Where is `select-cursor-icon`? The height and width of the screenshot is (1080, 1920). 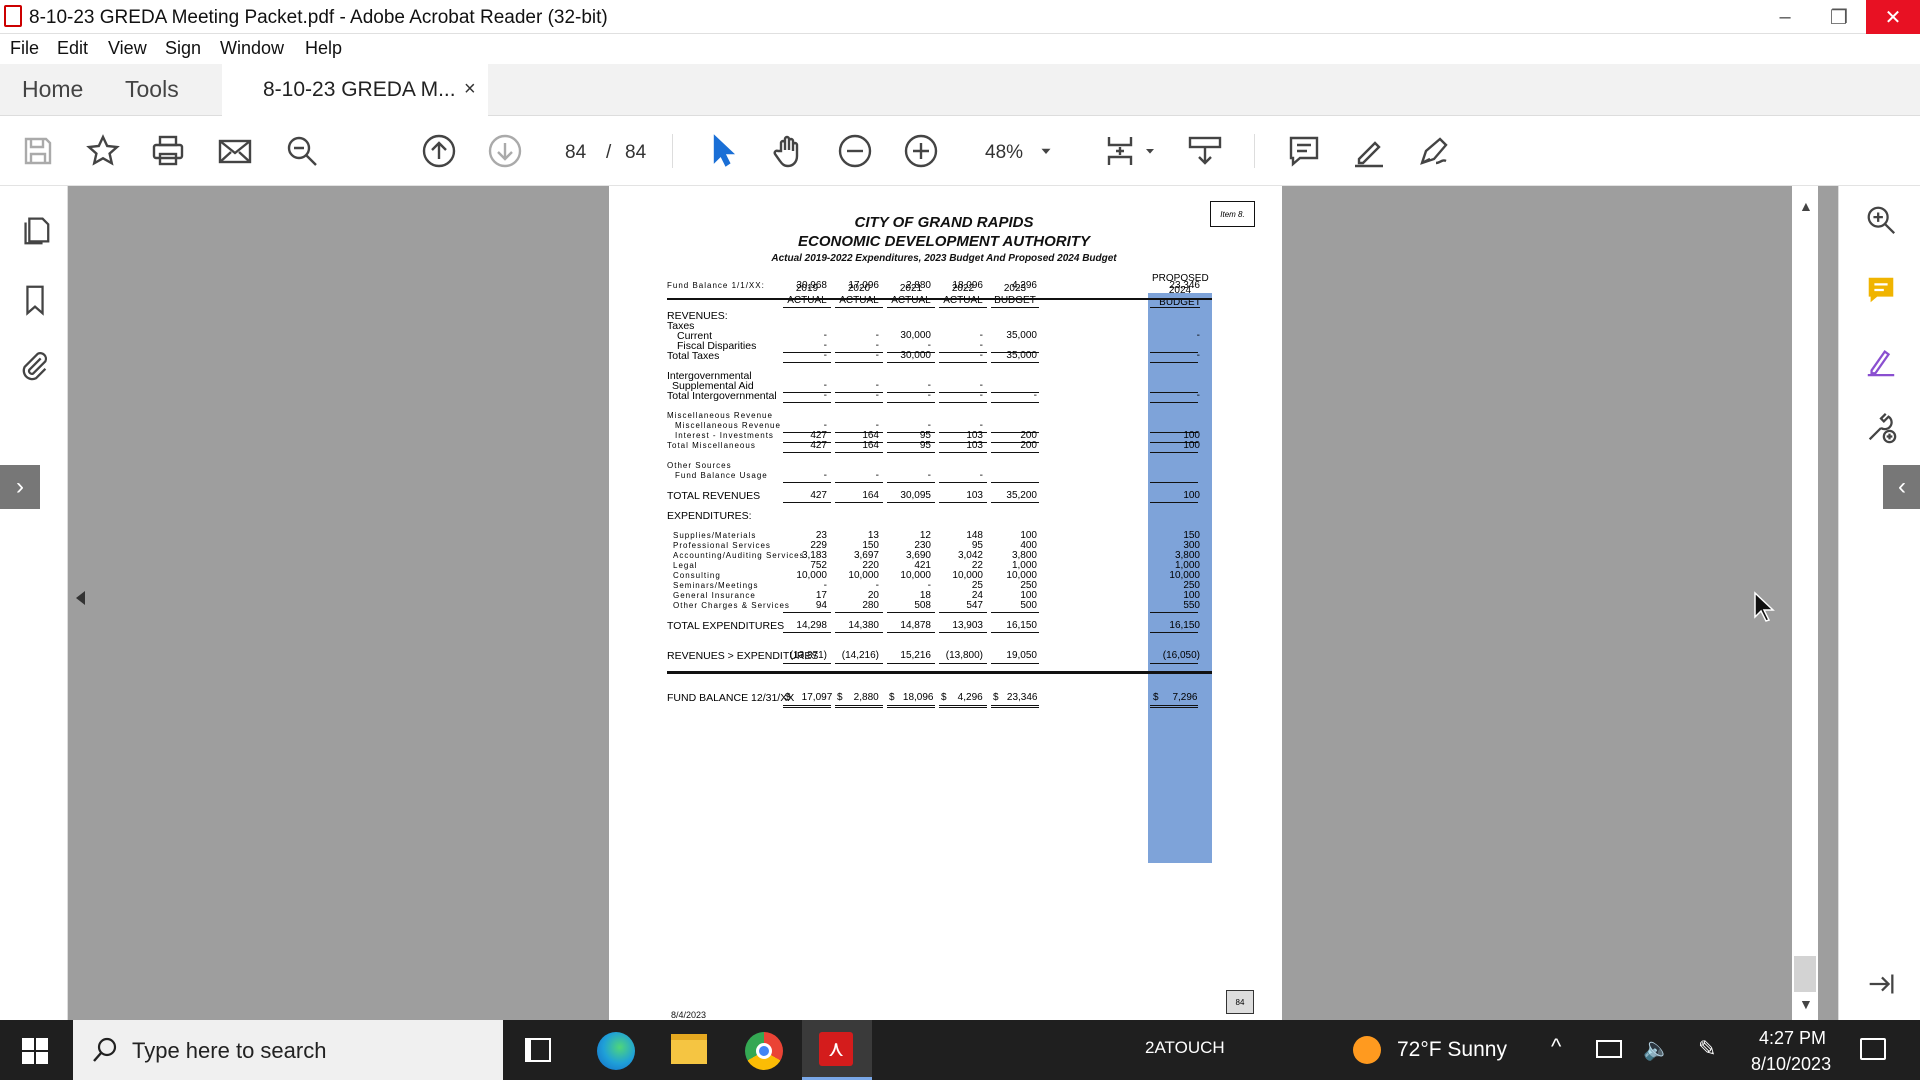 select-cursor-icon is located at coordinates (723, 151).